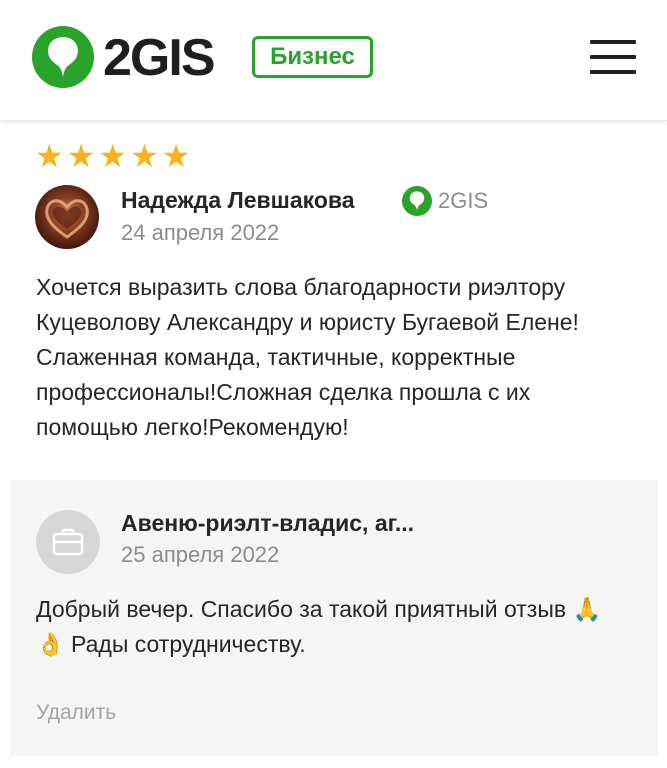 This screenshot has height=768, width=667. I want to click on delete-response-button: Удалить, so click(76, 713).